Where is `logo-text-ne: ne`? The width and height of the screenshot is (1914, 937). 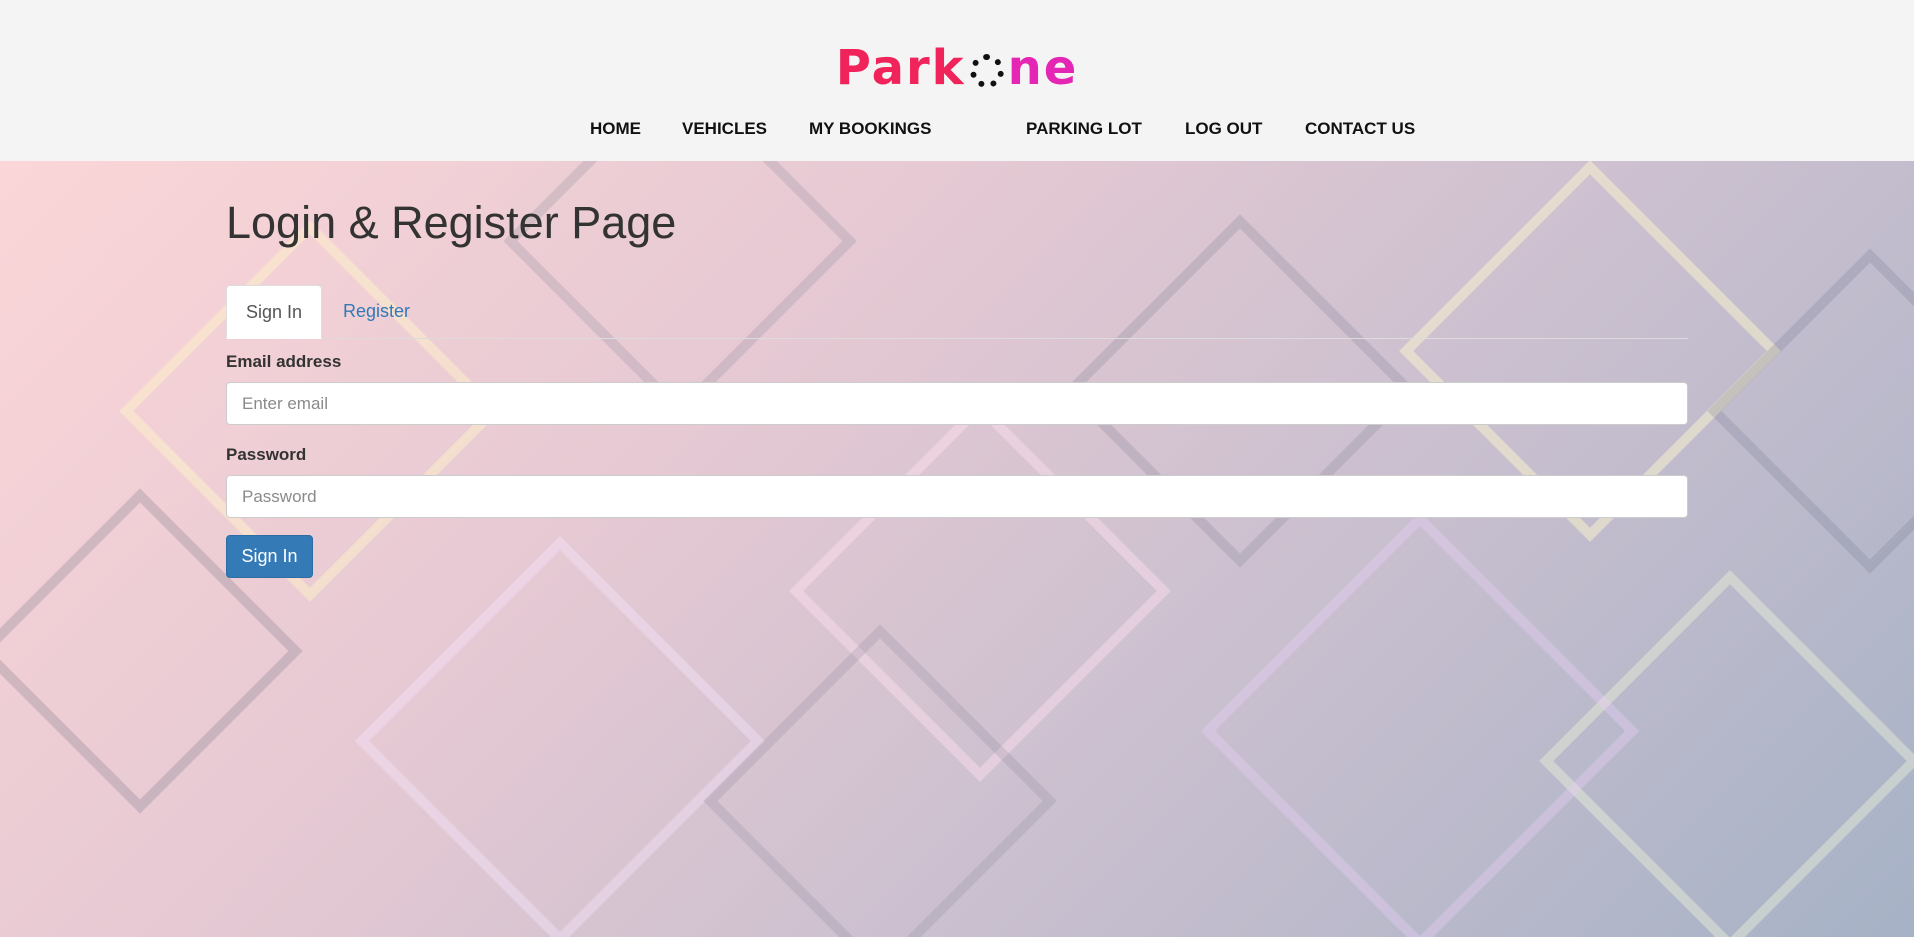 logo-text-ne: ne is located at coordinates (1043, 68).